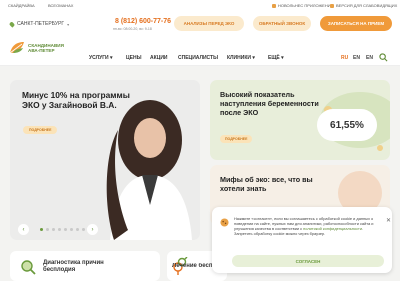 The image size is (400, 281). I want to click on nav-item-more: ЕЩЁ ▾, so click(276, 58).